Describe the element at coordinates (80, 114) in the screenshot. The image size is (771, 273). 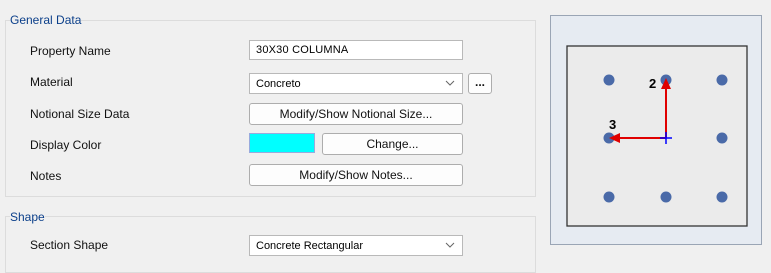
I see `notional-size-label: Notional Size Data` at that location.